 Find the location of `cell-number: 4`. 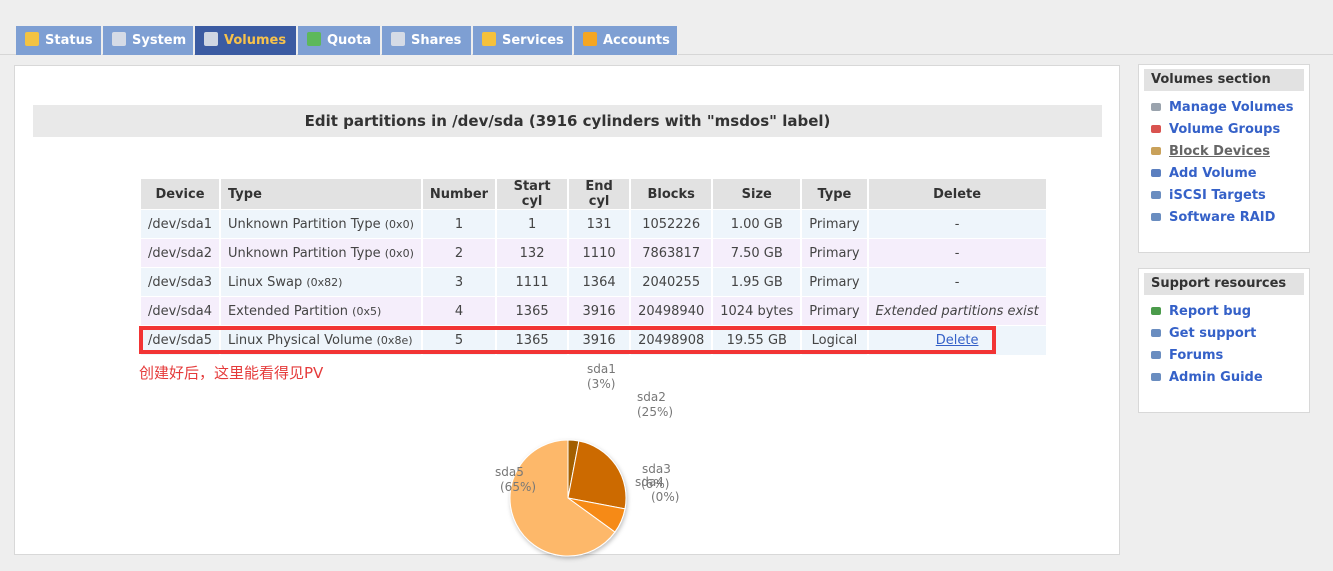

cell-number: 4 is located at coordinates (459, 311).